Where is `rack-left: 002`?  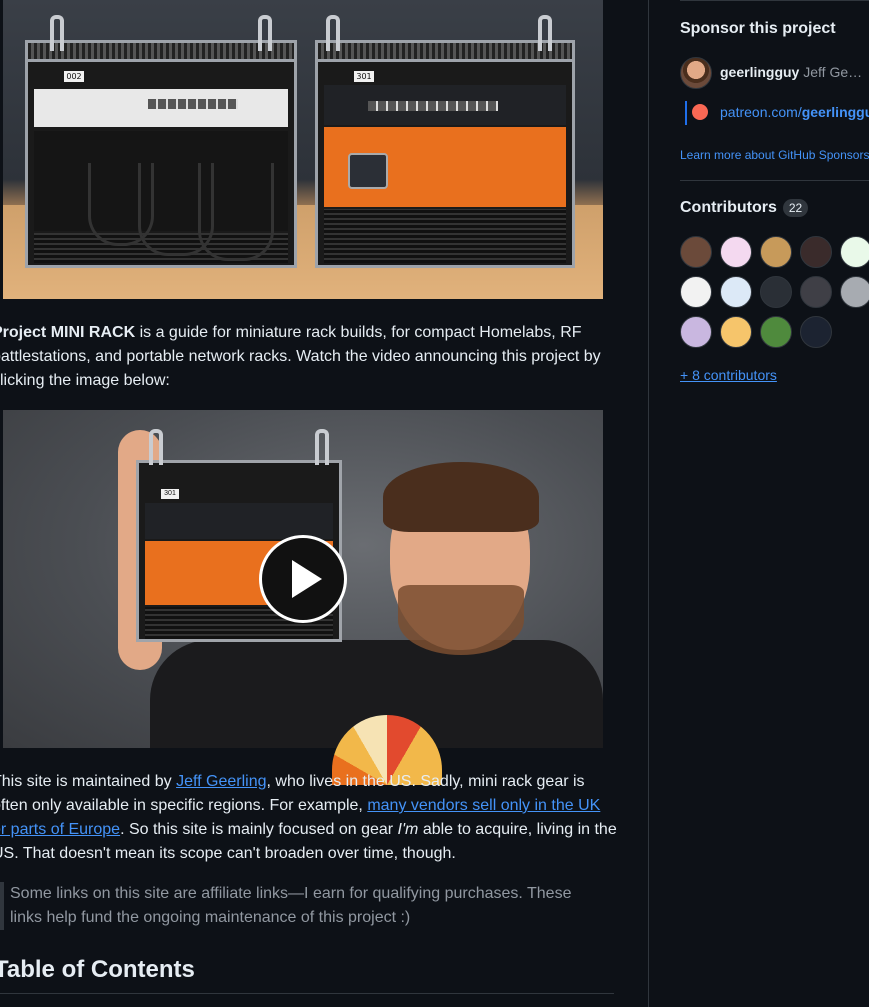
rack-left: 002 is located at coordinates (161, 141).